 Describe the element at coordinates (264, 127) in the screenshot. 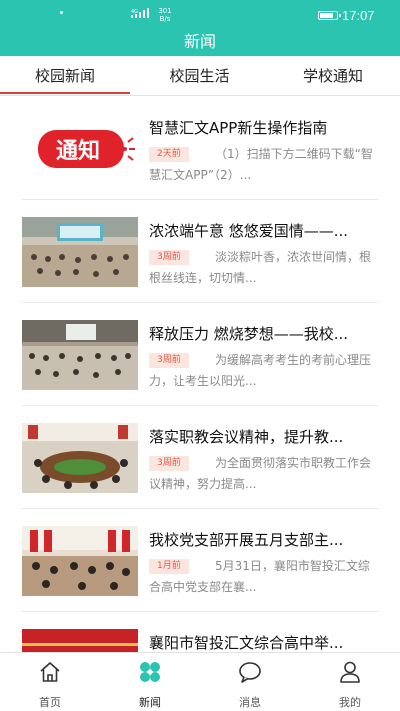

I see `news-title: 智慧汇文APP新生操作指南` at that location.